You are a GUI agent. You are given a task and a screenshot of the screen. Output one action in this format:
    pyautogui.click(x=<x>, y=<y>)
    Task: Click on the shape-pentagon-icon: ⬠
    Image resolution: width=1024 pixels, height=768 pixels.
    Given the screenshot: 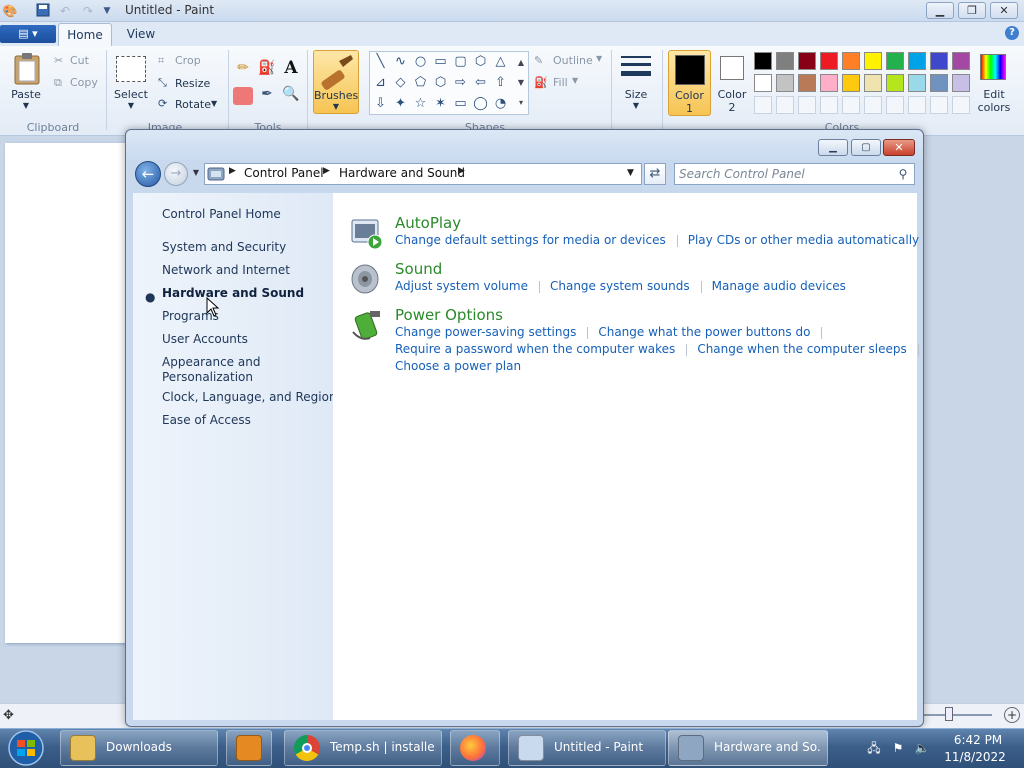 What is the action you would take?
    pyautogui.click(x=420, y=82)
    